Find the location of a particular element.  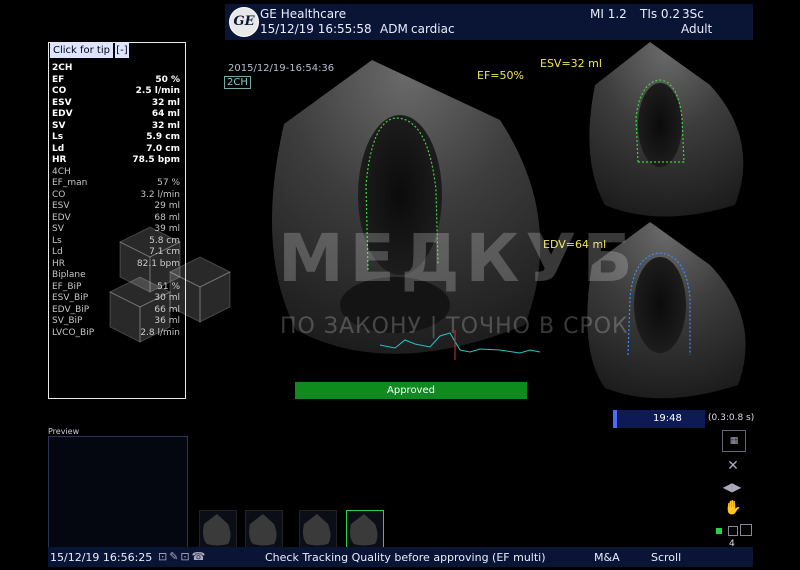

approved-button: Approved is located at coordinates (411, 390).